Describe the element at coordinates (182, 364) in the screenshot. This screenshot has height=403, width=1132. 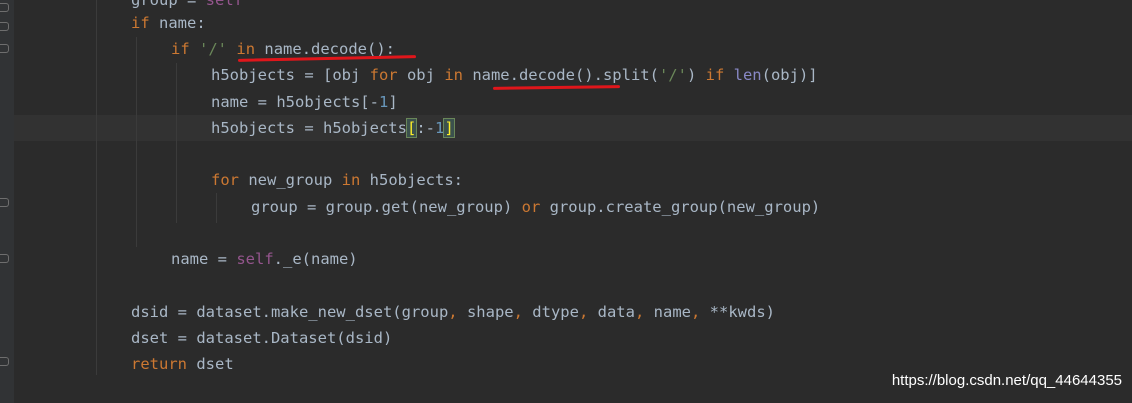
I see `code-line: return dset` at that location.